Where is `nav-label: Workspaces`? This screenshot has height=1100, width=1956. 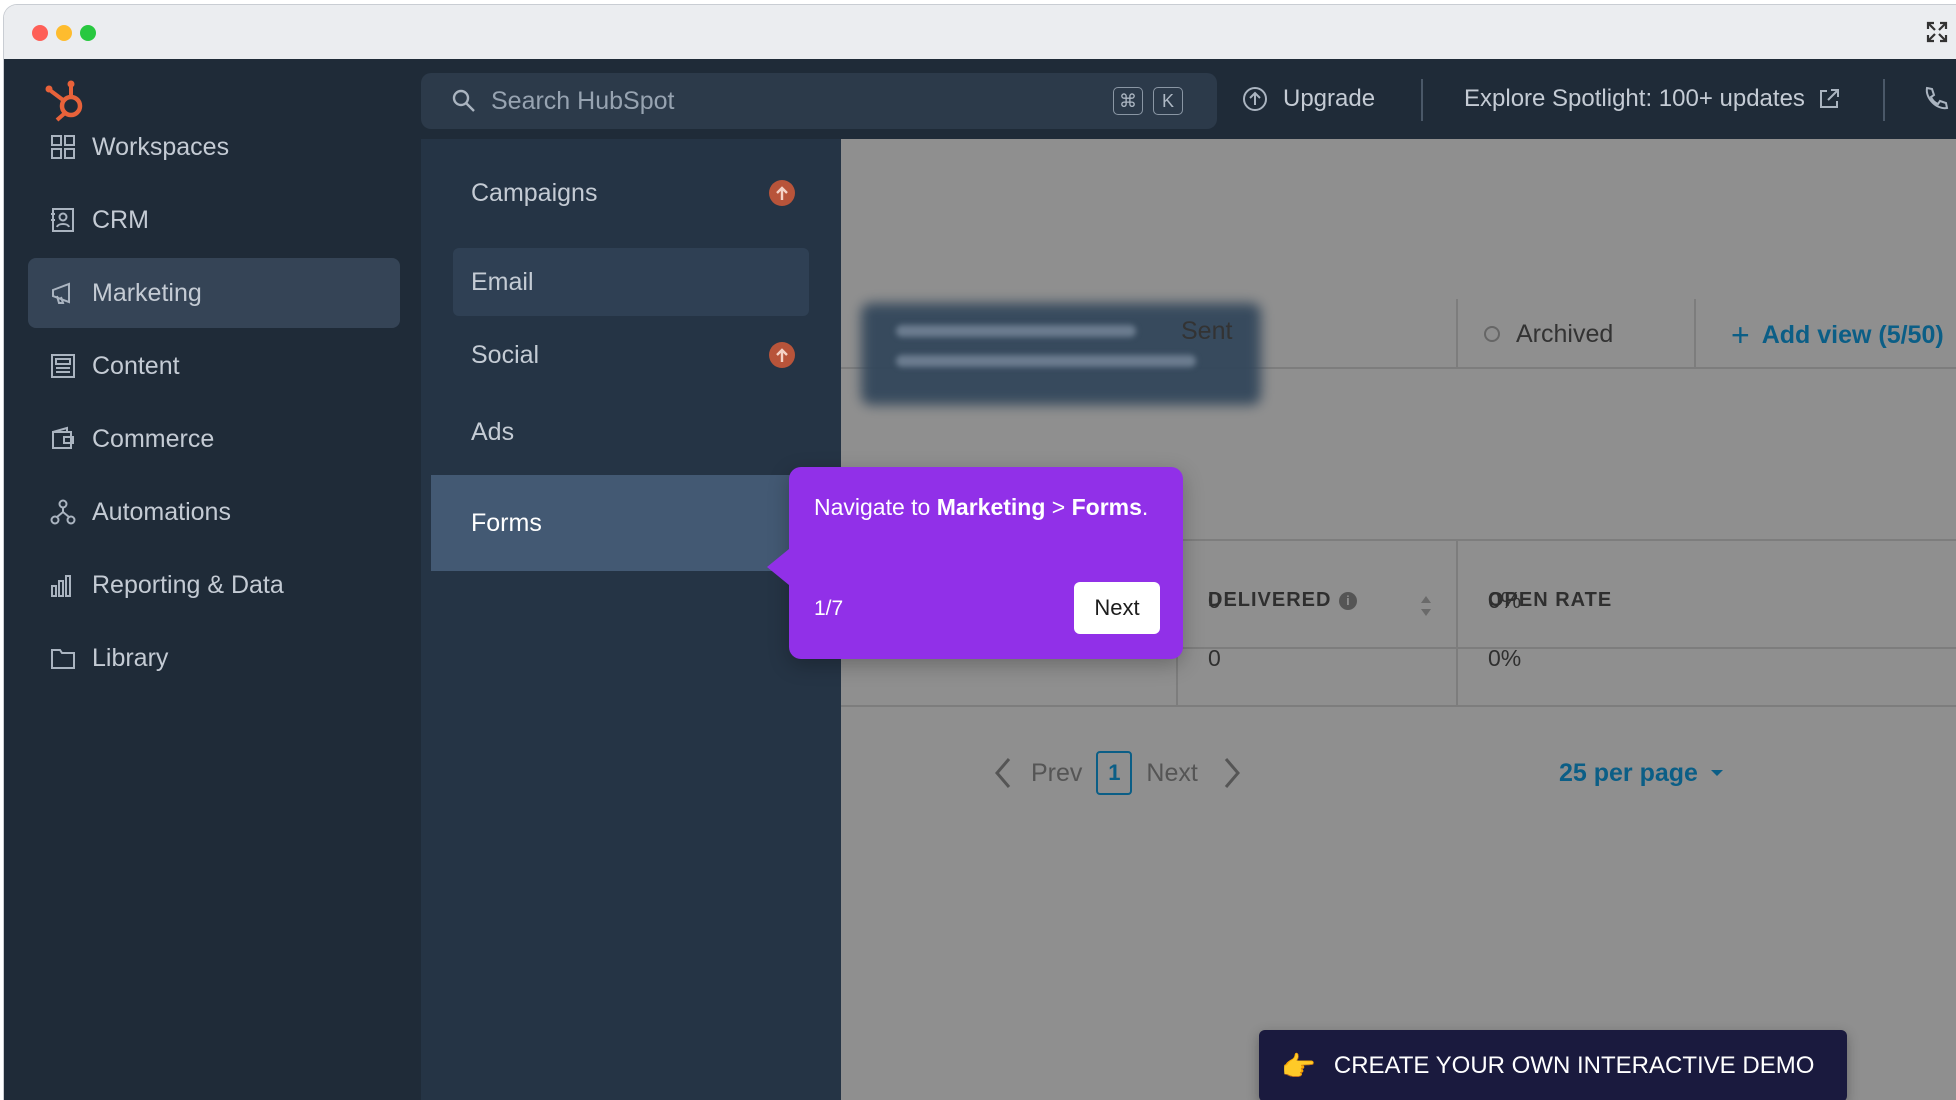
nav-label: Workspaces is located at coordinates (161, 146).